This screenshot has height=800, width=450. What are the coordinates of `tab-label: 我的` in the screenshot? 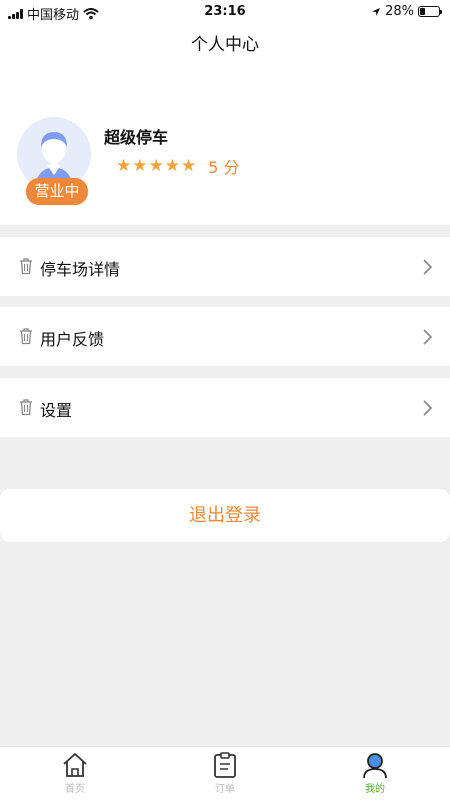 It's located at (375, 789).